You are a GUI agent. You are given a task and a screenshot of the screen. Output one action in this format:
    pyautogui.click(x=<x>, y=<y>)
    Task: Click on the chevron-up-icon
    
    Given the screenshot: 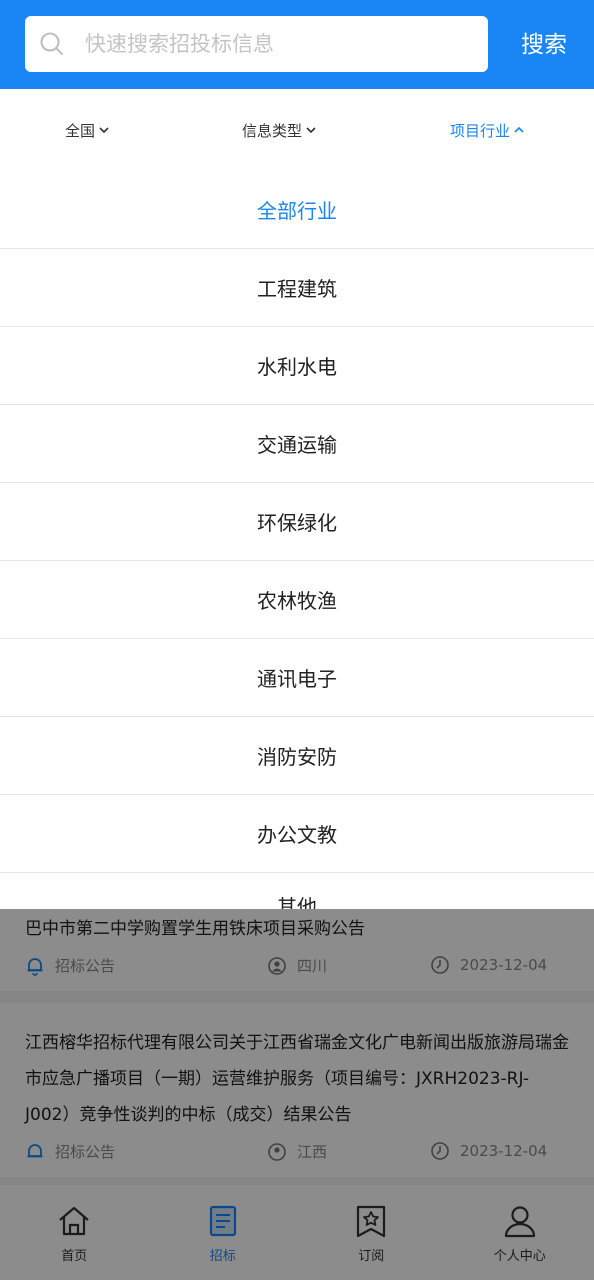 What is the action you would take?
    pyautogui.click(x=519, y=129)
    